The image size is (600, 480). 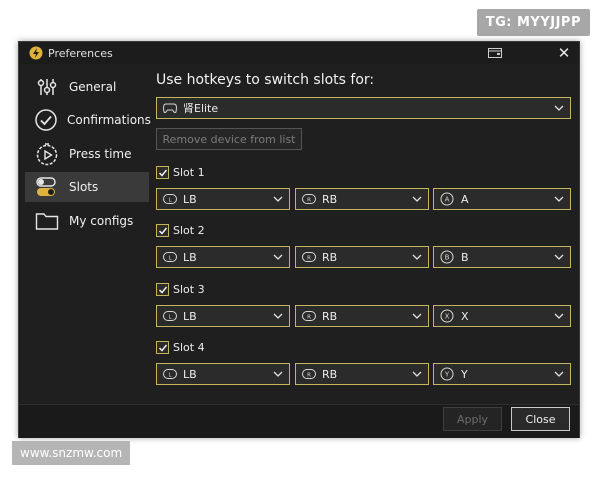 I want to click on slot-1-toggle: Slot 1, so click(x=180, y=172).